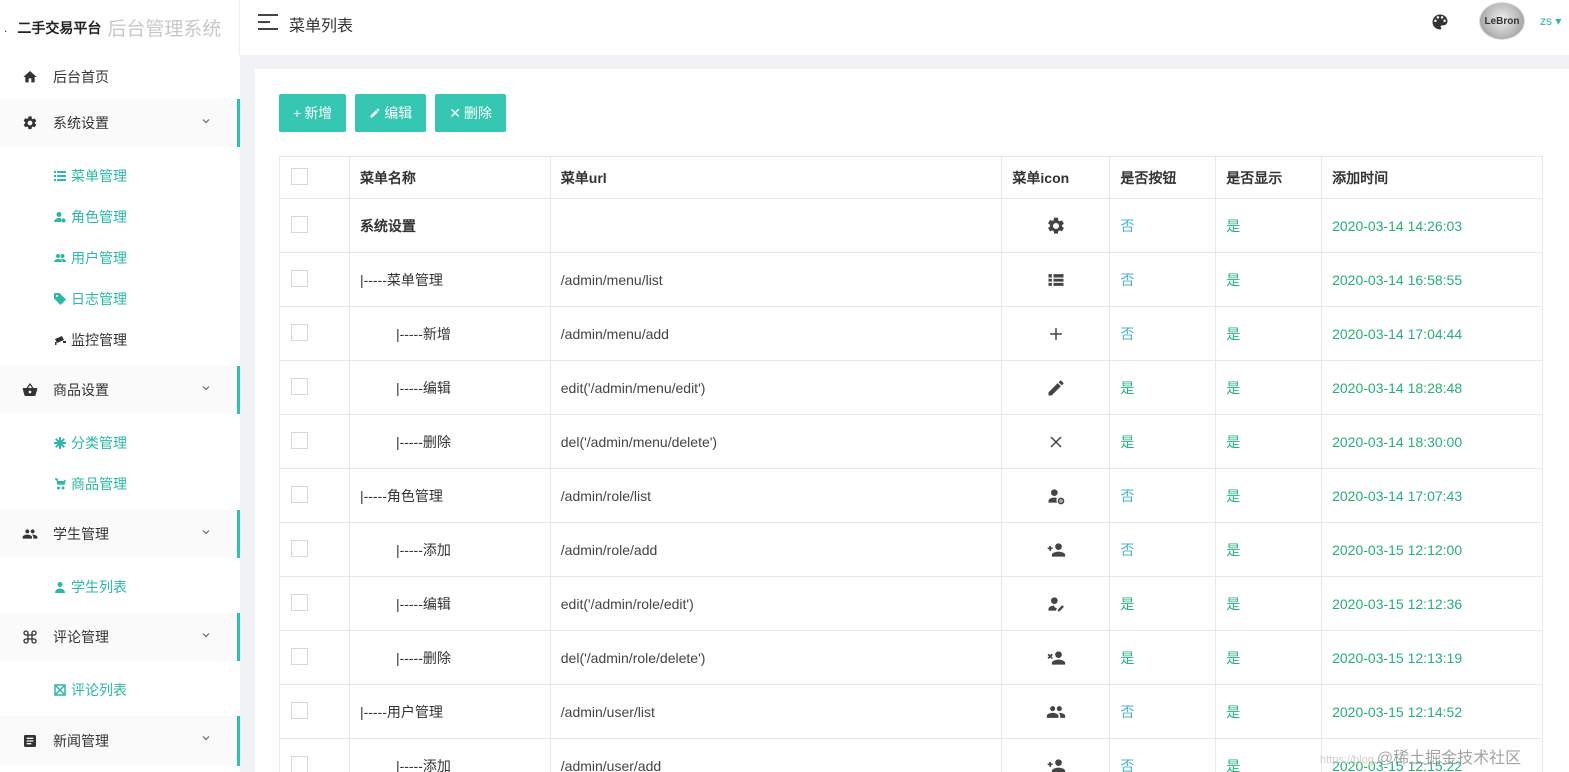 The height and width of the screenshot is (772, 1569). I want to click on sidebar-group-student: 学生管理, so click(120, 534).